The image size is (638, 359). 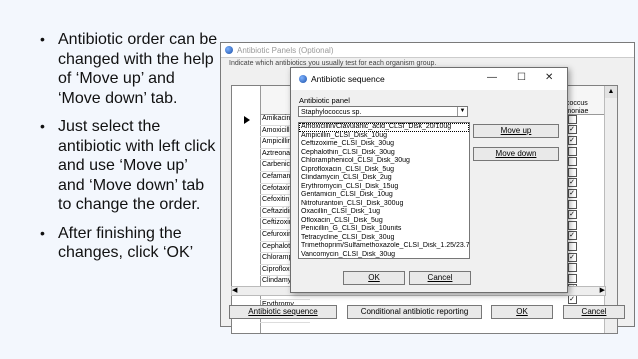 I want to click on conditional-reporting-button: Conditional antibiotic reporting, so click(x=414, y=312).